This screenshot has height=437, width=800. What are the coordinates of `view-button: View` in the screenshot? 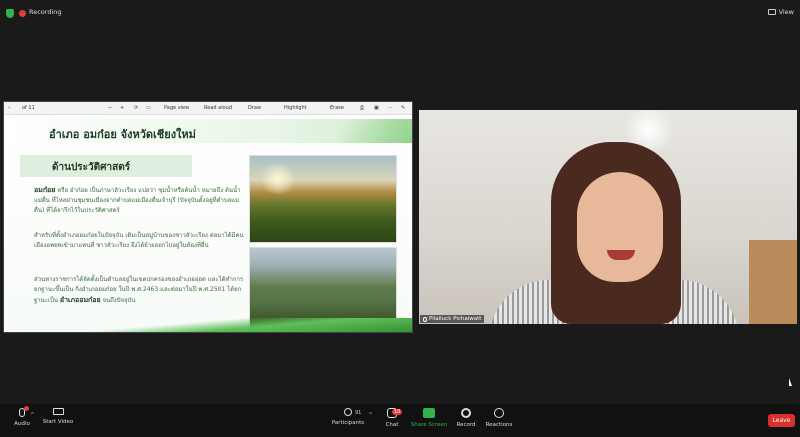 It's located at (780, 12).